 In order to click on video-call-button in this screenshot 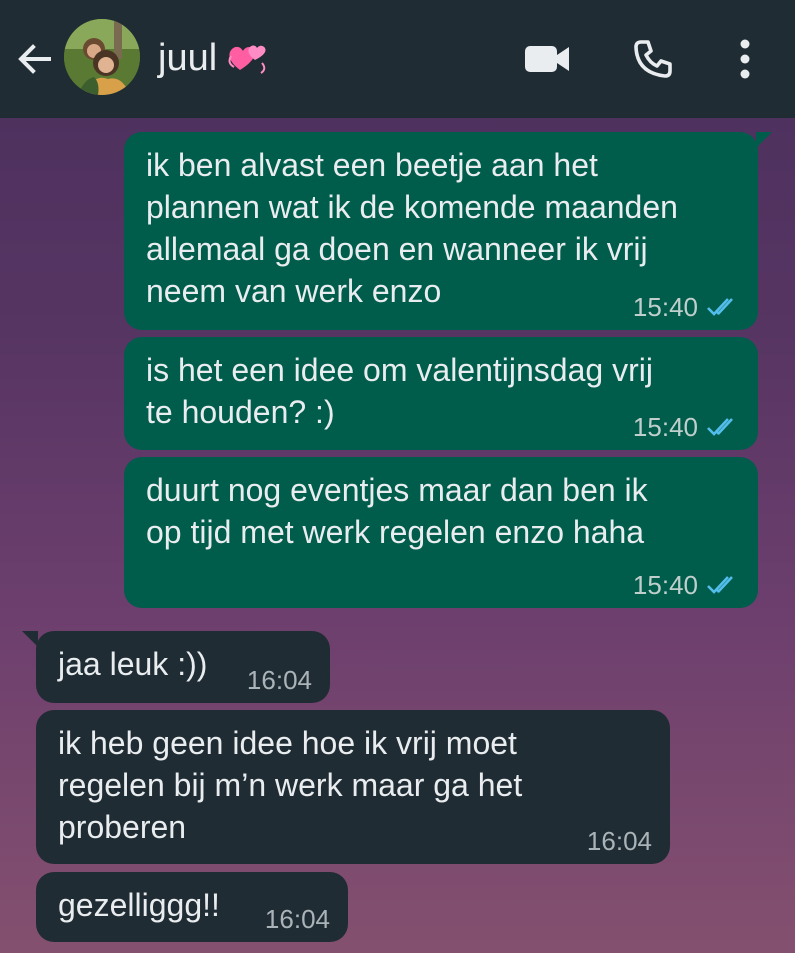, I will do `click(547, 59)`.